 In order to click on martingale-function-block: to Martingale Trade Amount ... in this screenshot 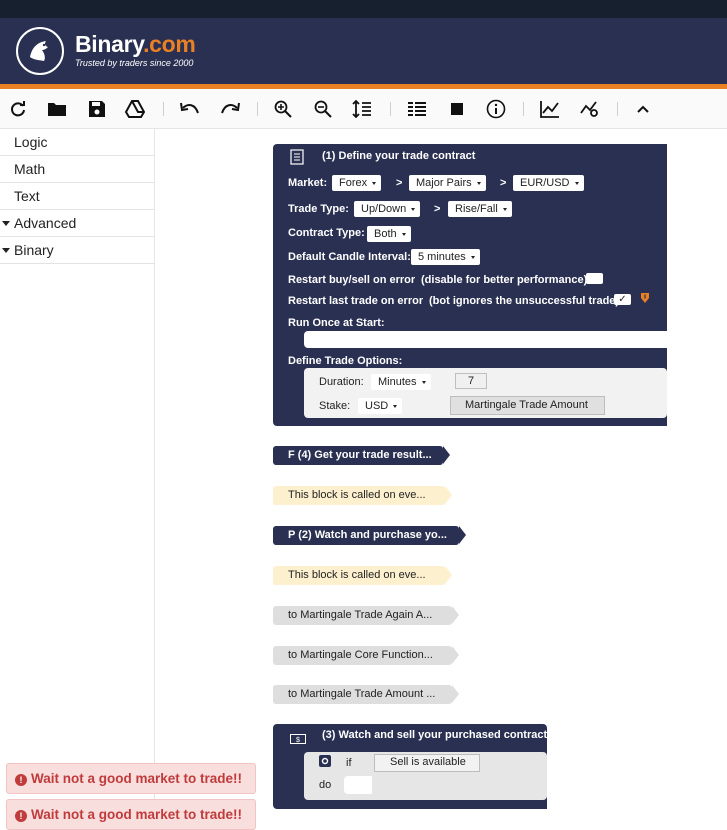, I will do `click(366, 694)`.